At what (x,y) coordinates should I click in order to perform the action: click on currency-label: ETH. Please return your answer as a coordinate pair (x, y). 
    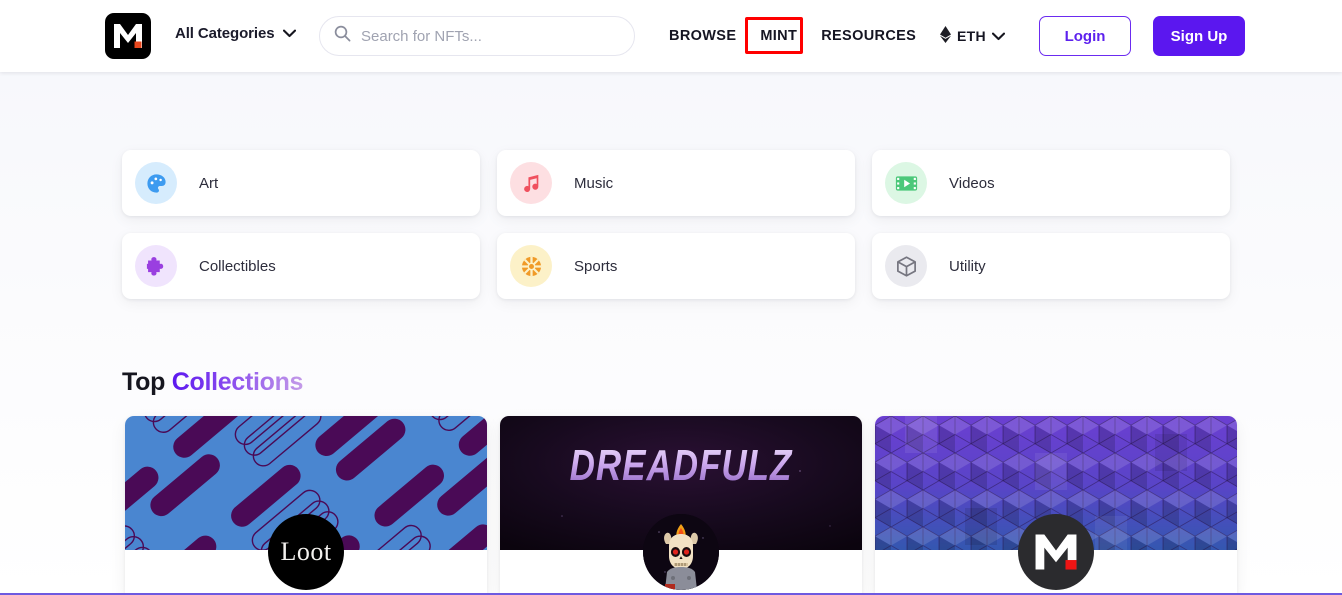
    Looking at the image, I should click on (971, 36).